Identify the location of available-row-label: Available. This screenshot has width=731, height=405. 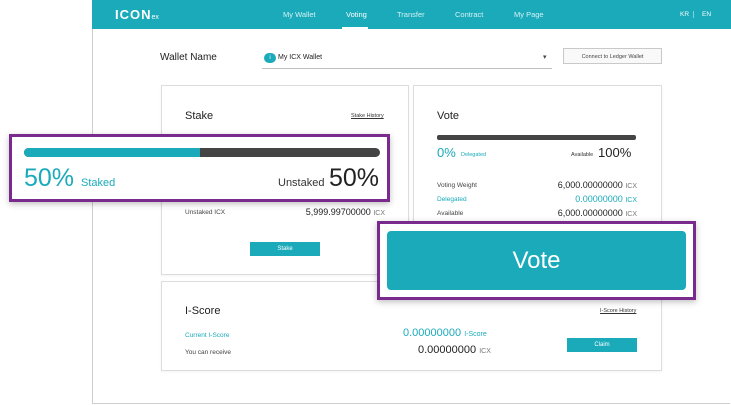
(450, 213).